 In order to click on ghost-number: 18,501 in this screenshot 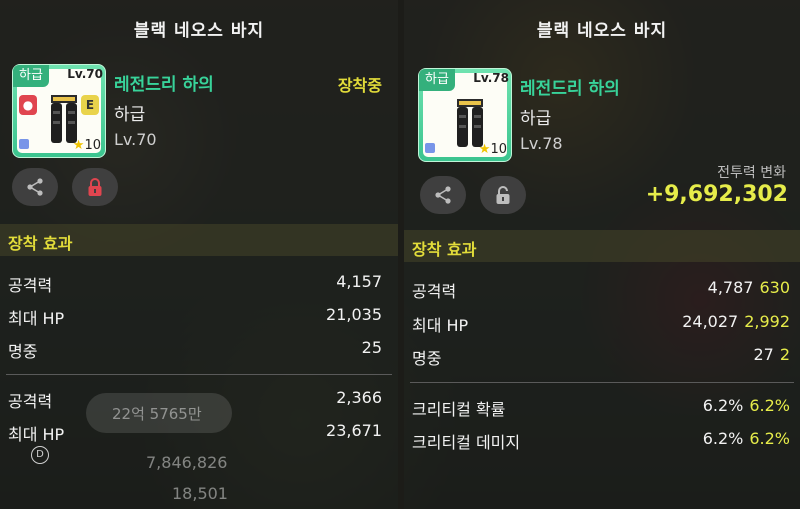, I will do `click(200, 493)`.